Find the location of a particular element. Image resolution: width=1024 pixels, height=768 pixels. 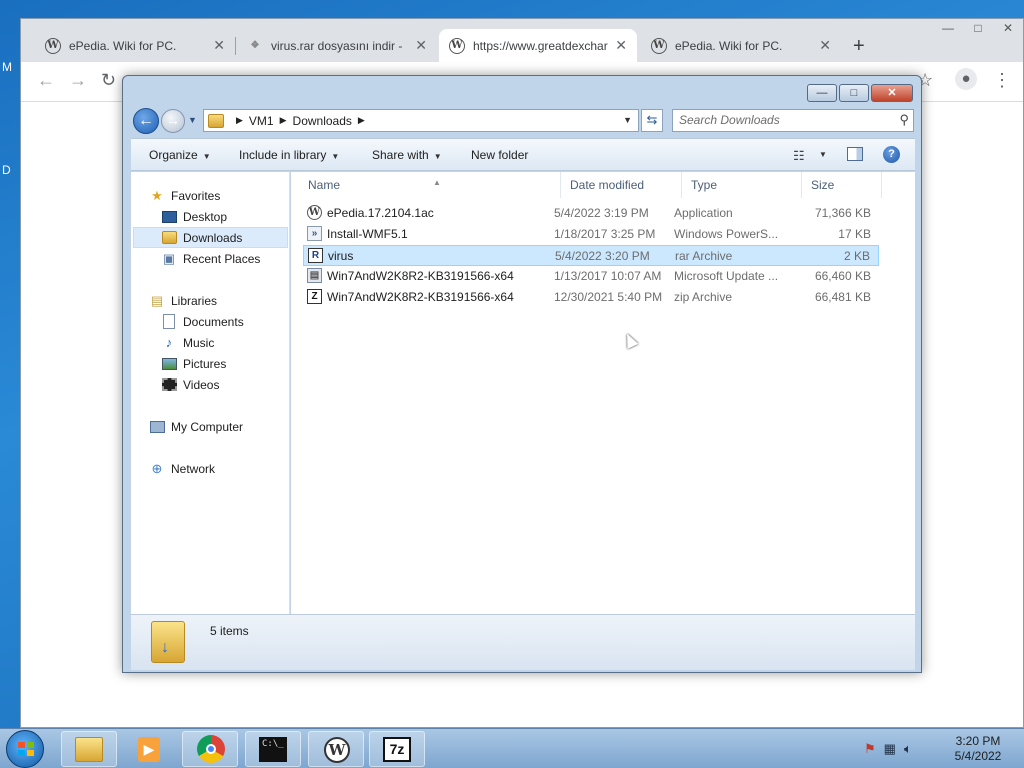

preview-pane-icon is located at coordinates (855, 154).